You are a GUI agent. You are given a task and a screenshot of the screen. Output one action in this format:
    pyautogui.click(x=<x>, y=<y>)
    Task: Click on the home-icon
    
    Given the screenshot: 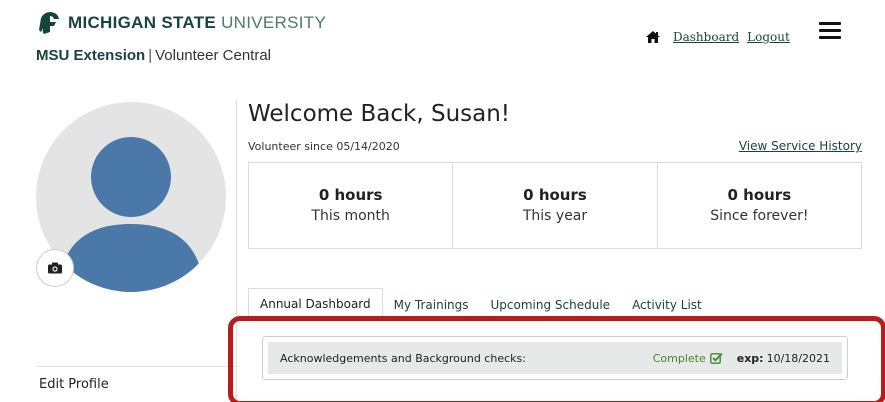 What is the action you would take?
    pyautogui.click(x=653, y=37)
    